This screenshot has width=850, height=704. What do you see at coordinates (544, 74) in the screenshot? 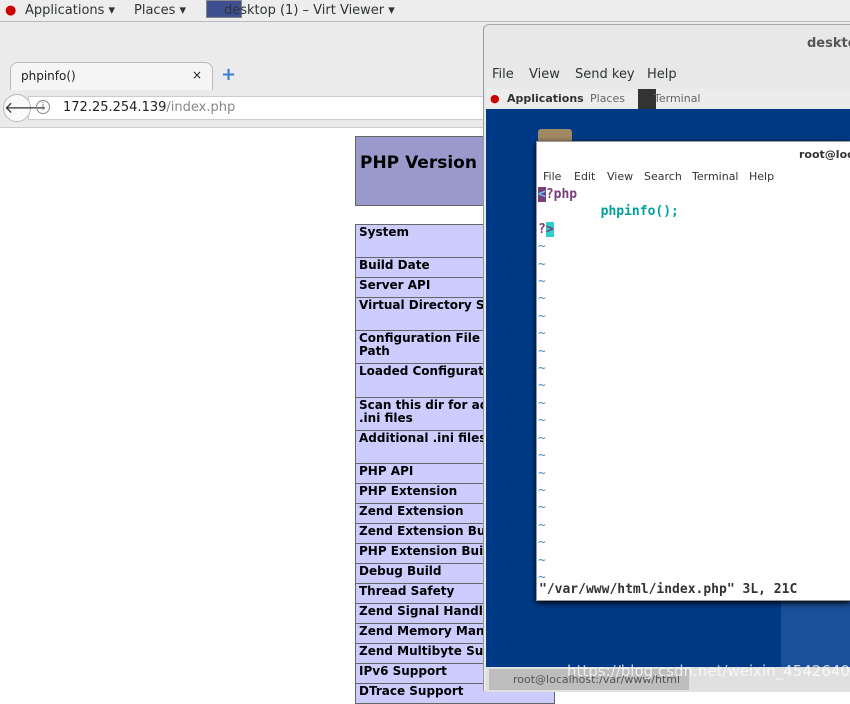
I see `menu-view: View` at bounding box center [544, 74].